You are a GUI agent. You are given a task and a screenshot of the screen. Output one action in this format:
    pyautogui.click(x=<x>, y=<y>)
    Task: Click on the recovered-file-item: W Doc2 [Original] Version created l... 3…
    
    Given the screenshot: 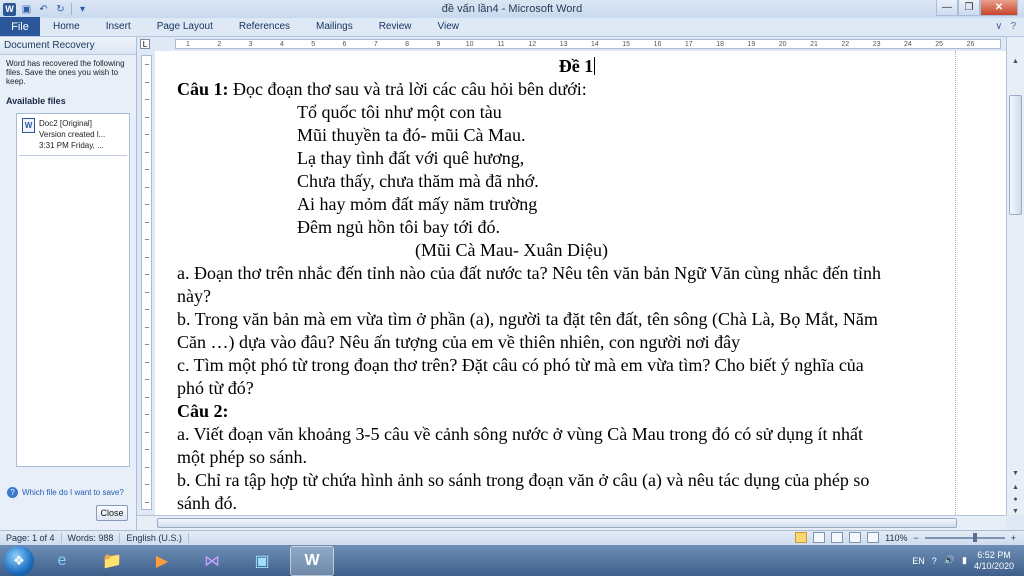 What is the action you would take?
    pyautogui.click(x=73, y=135)
    